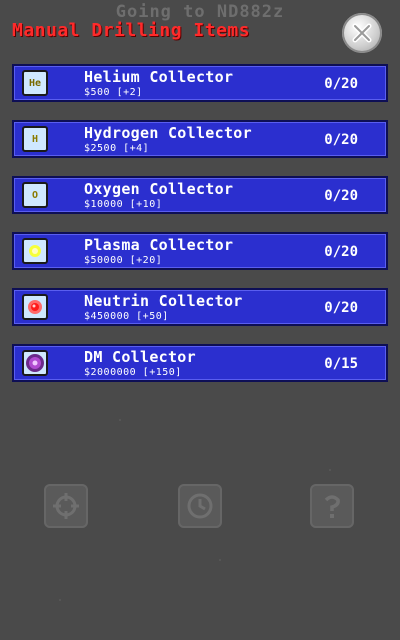 This screenshot has height=640, width=400. I want to click on plasma-icon, so click(35, 251).